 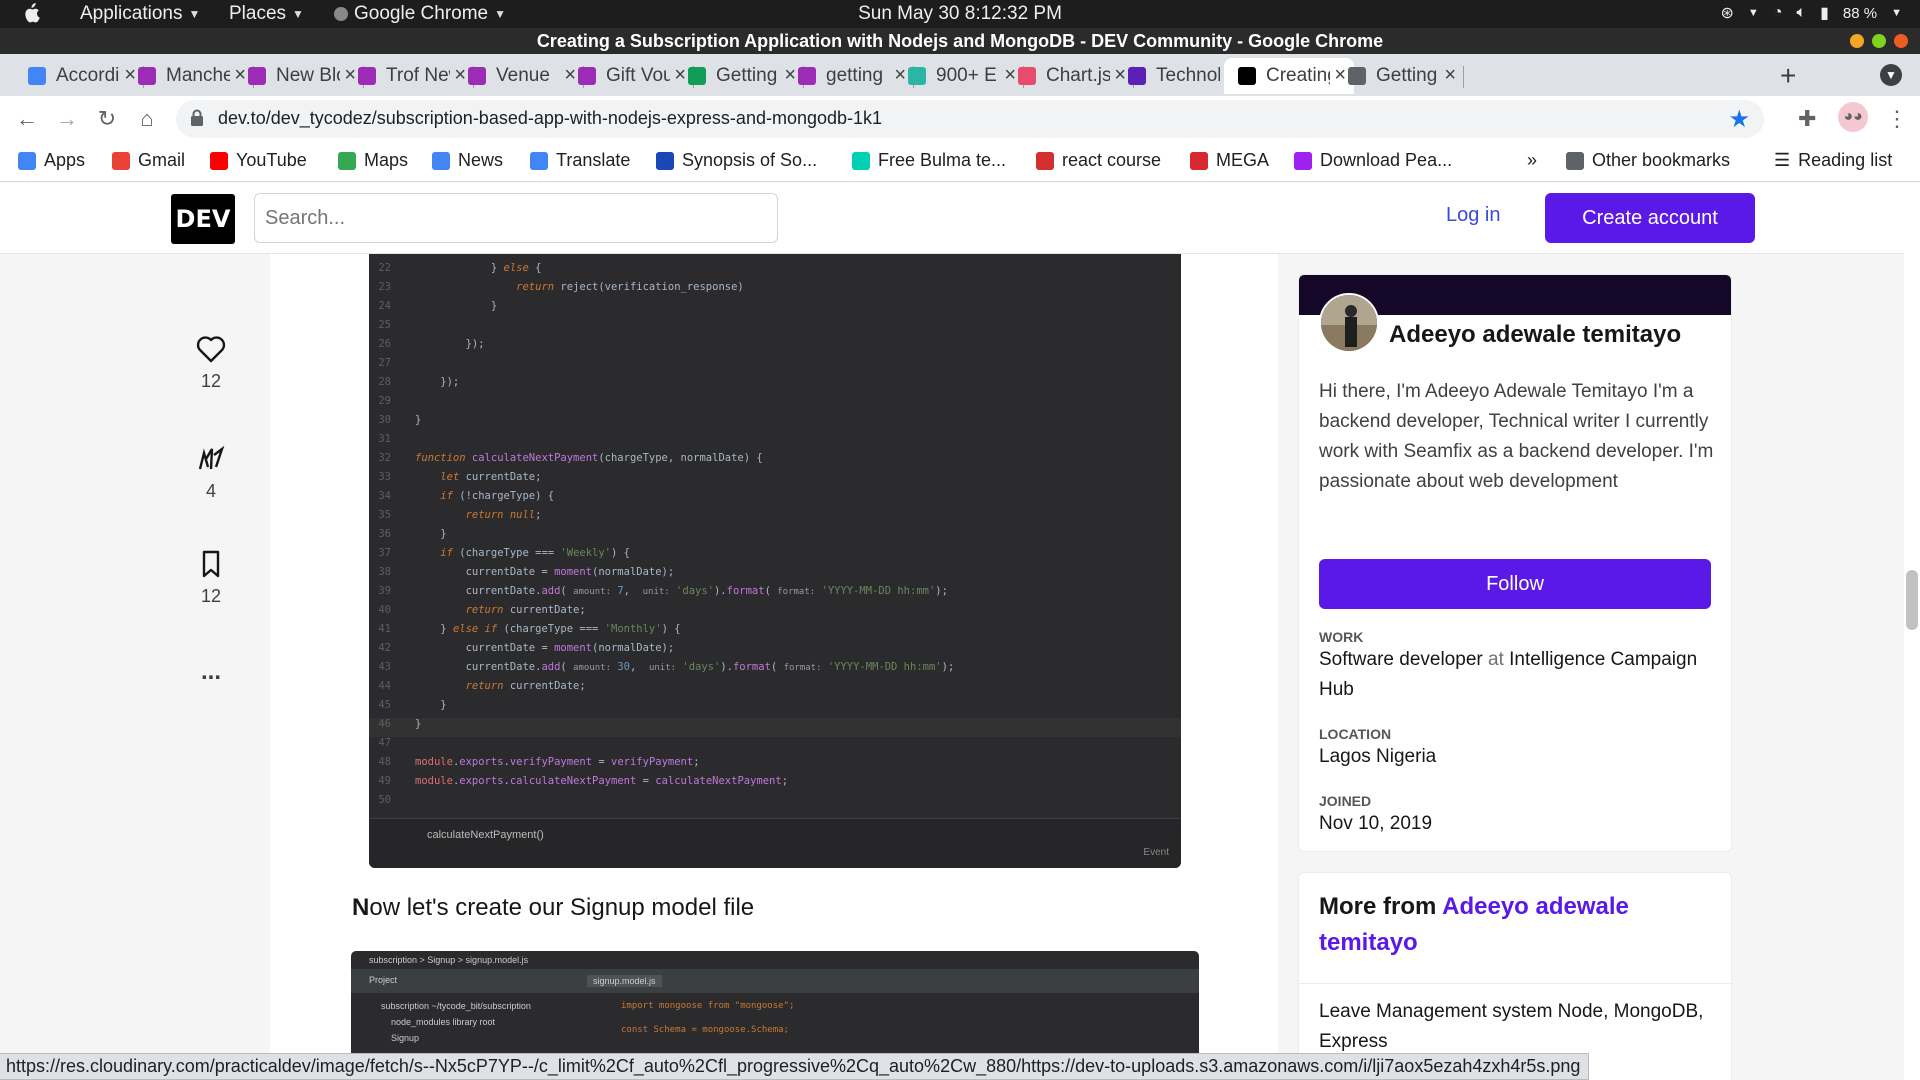 I want to click on lock-icon, so click(x=197, y=118).